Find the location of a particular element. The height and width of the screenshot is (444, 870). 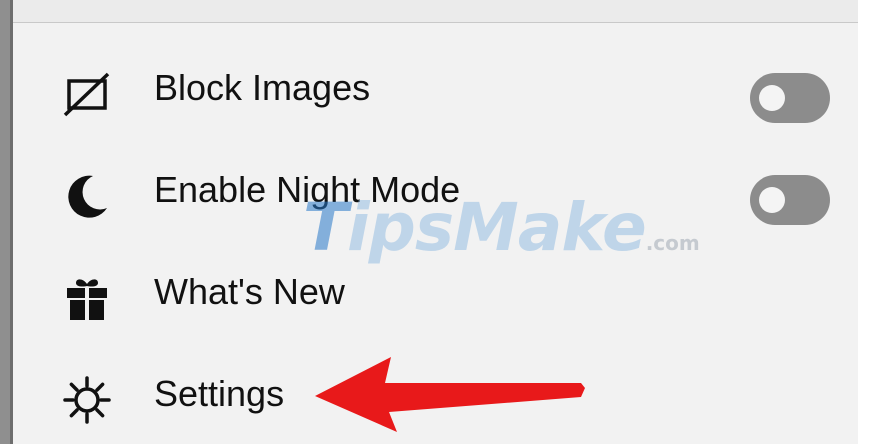

previous-item-edge is located at coordinates (435, 11).